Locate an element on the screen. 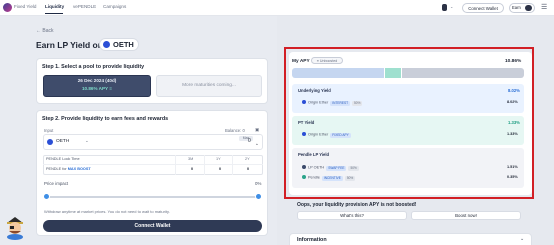  pool-apy: 10.86% APY ≡ is located at coordinates (96, 88).